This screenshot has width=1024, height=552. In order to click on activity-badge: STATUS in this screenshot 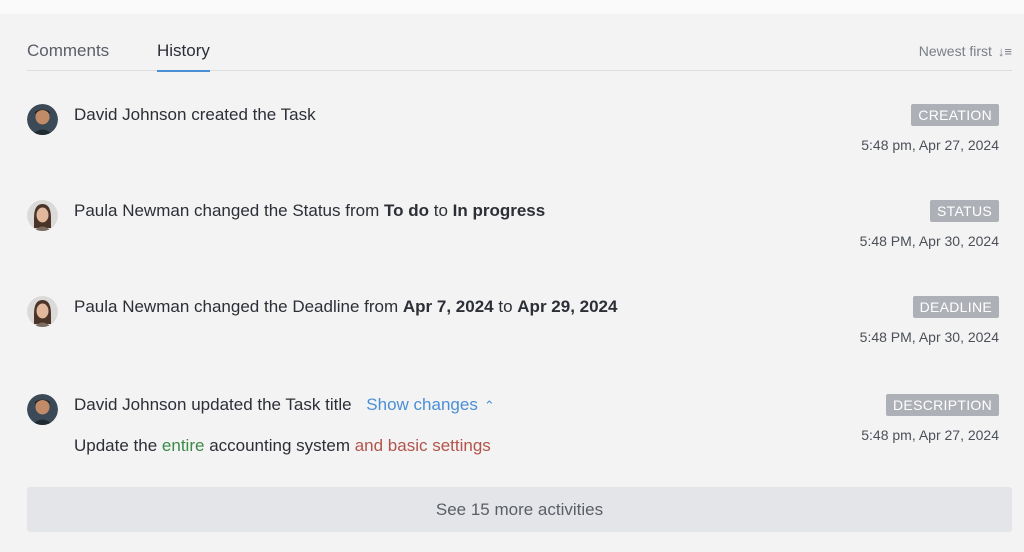, I will do `click(964, 211)`.